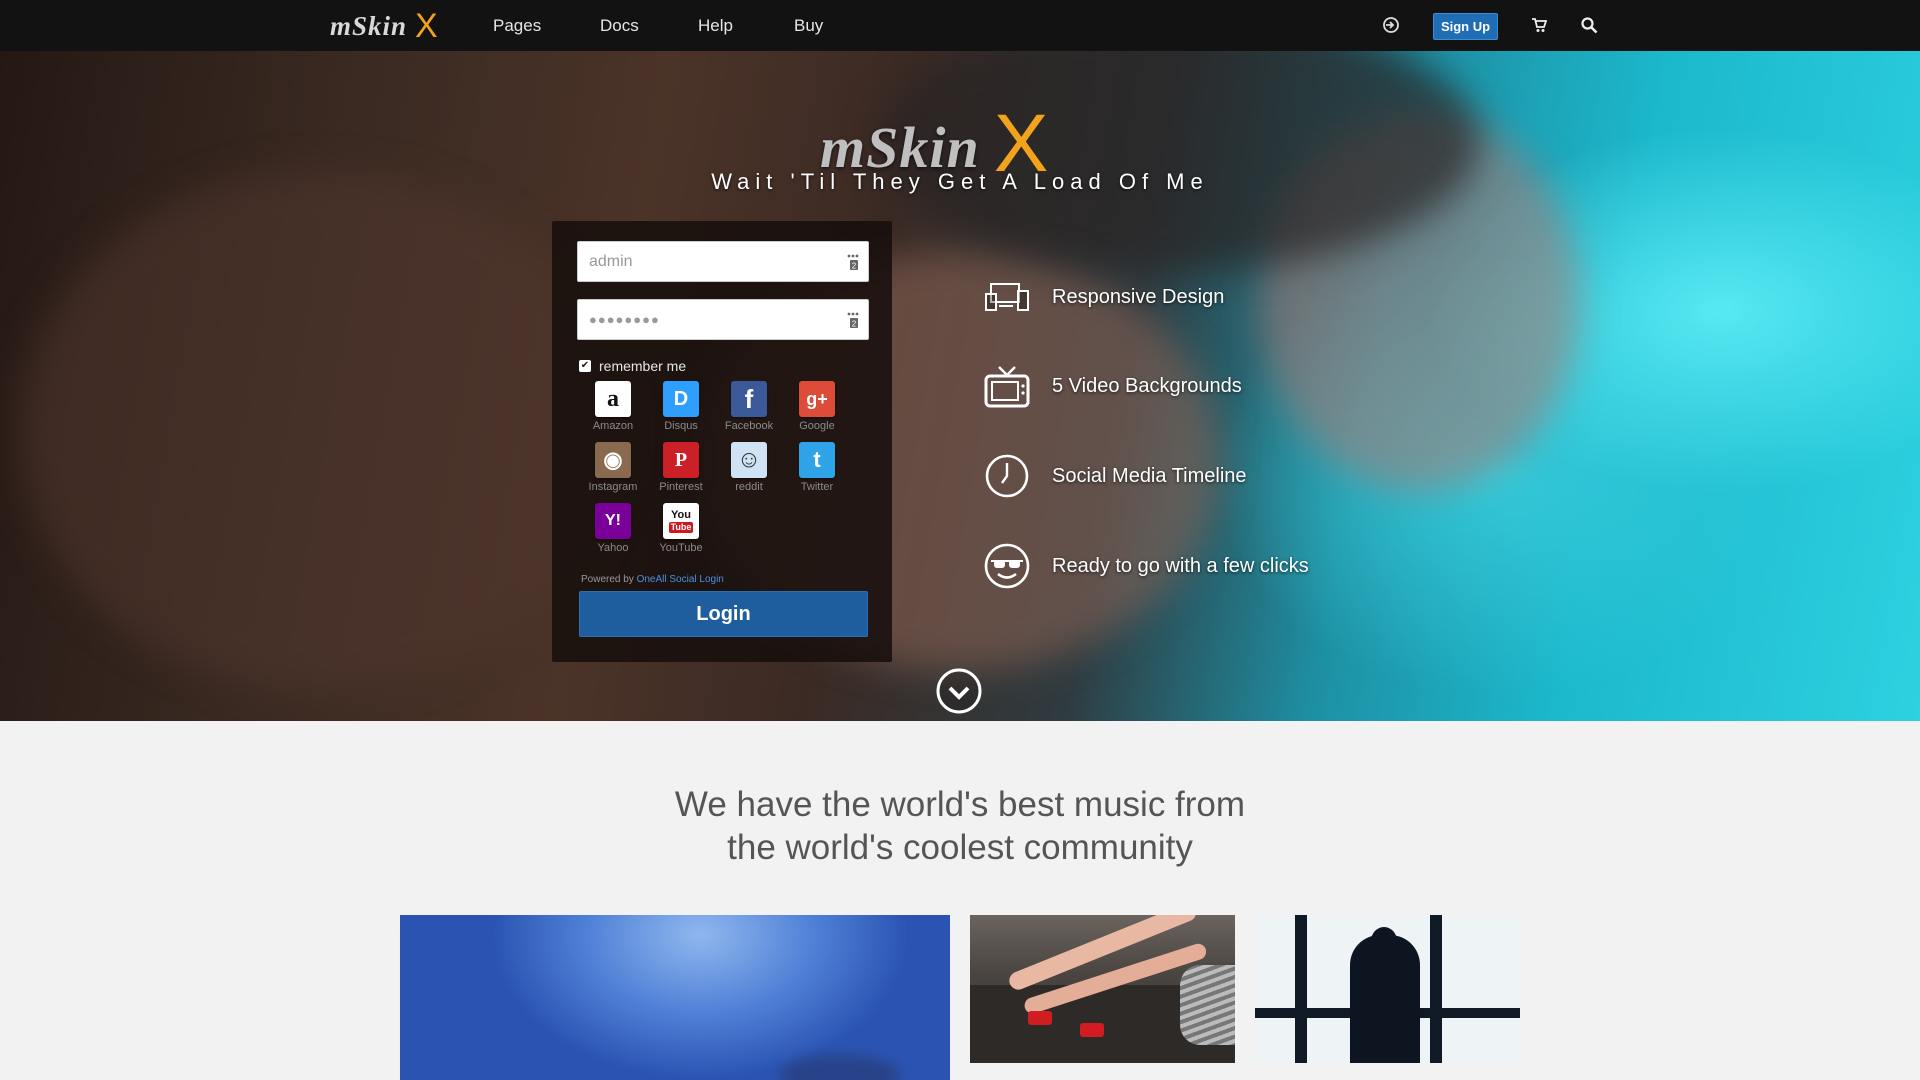  I want to click on search-icon, so click(1589, 25).